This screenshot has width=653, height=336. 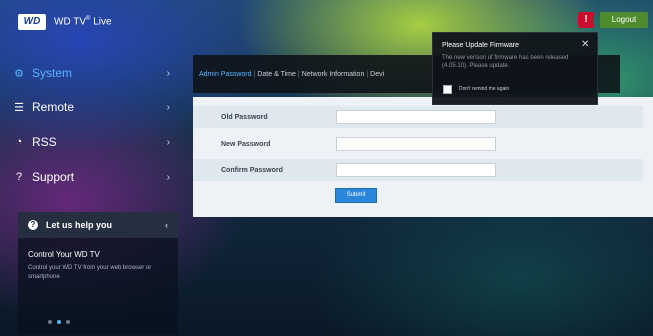 I want to click on alert-icon: !, so click(x=586, y=20).